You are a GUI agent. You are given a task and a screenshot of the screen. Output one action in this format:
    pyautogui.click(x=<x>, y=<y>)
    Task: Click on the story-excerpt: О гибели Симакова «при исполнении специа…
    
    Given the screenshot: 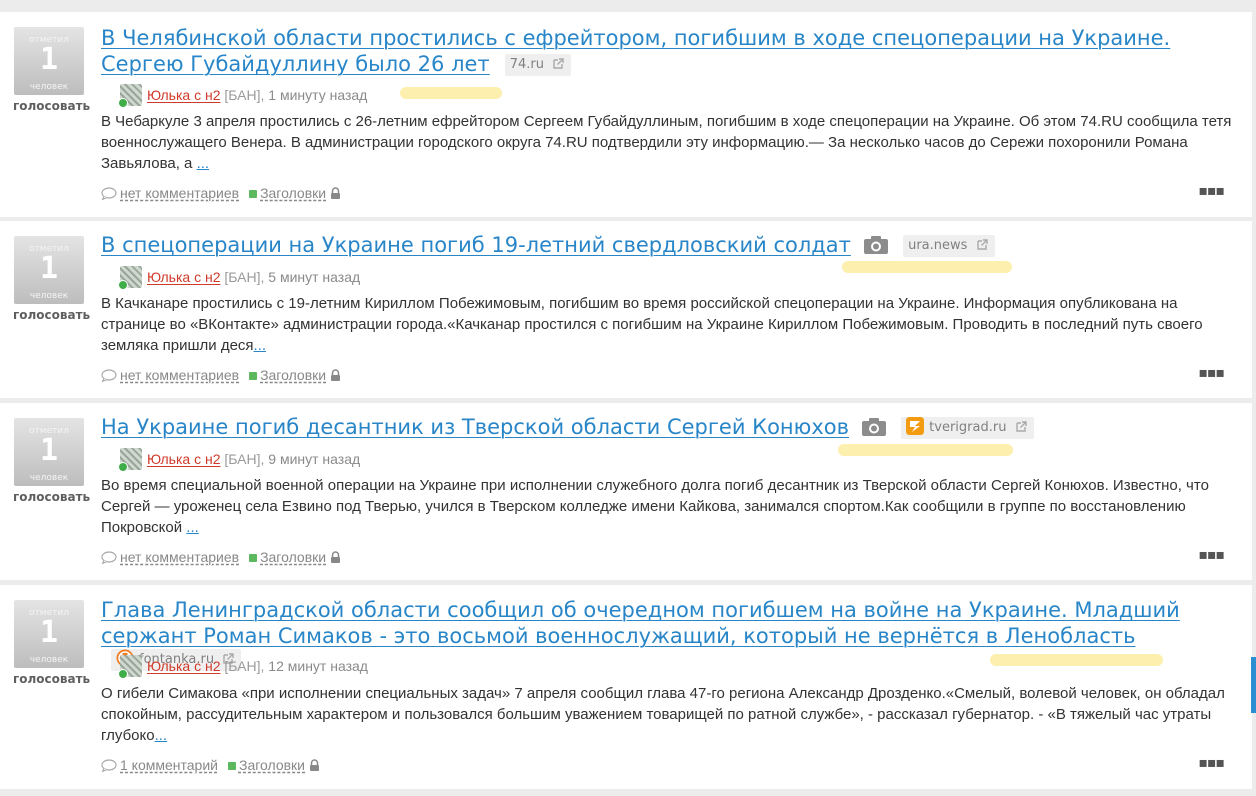 What is the action you would take?
    pyautogui.click(x=668, y=714)
    